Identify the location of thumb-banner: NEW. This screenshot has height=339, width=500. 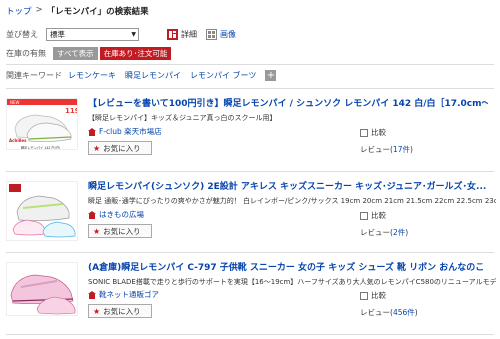
(15, 102).